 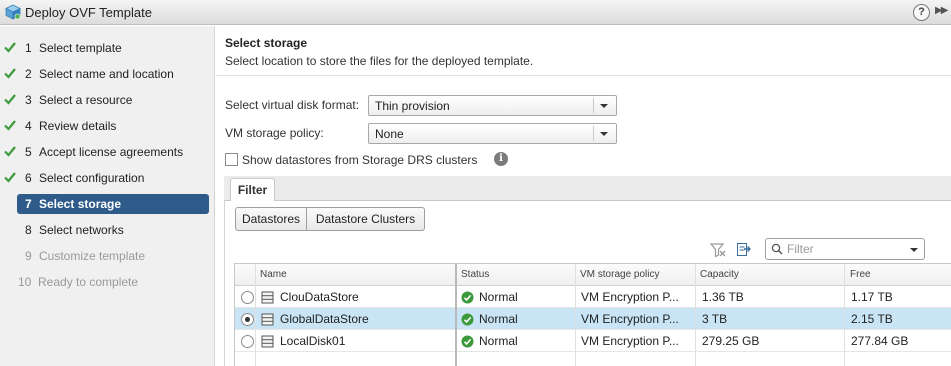 What do you see at coordinates (860, 274) in the screenshot?
I see `column-header-free: Free` at bounding box center [860, 274].